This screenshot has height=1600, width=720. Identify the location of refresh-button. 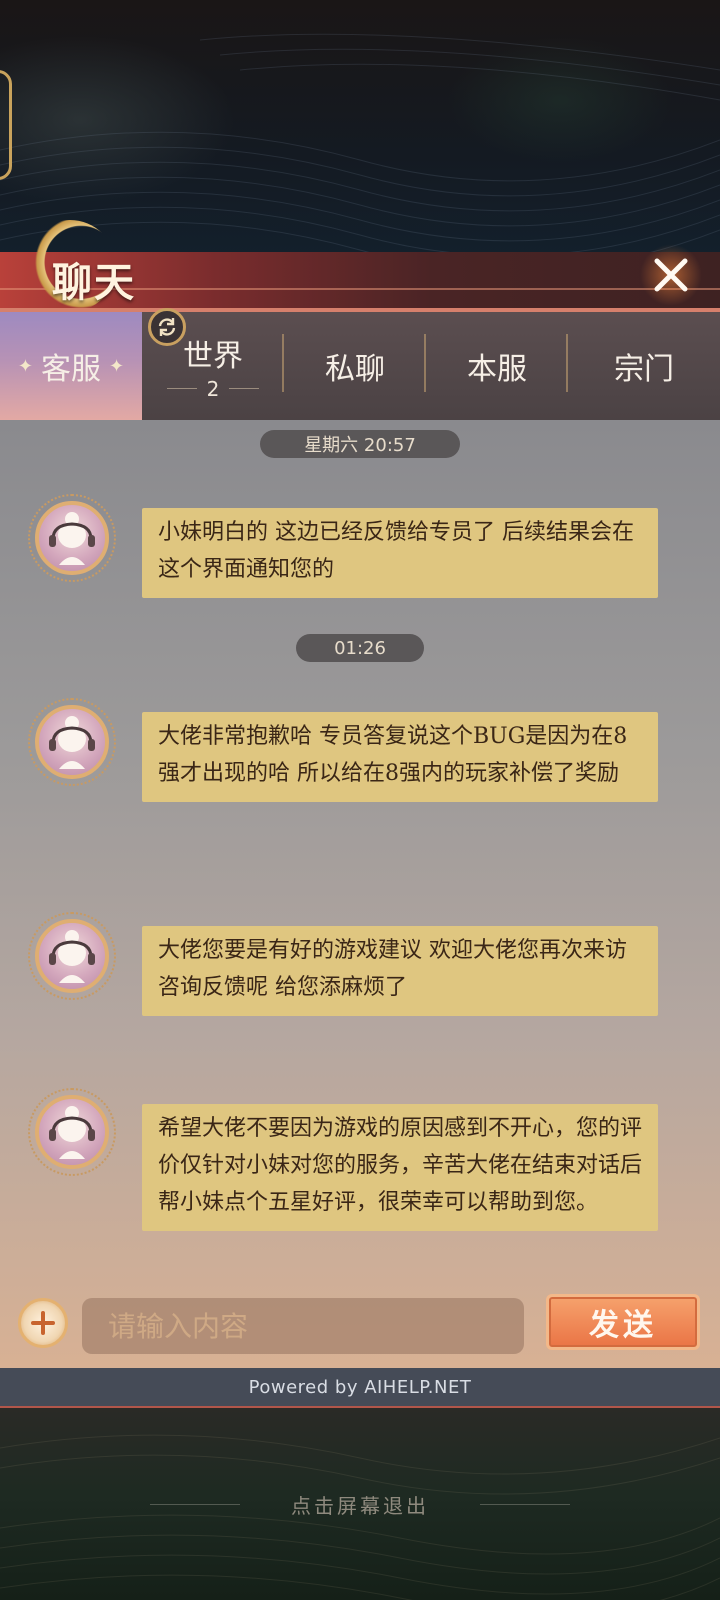
(167, 327).